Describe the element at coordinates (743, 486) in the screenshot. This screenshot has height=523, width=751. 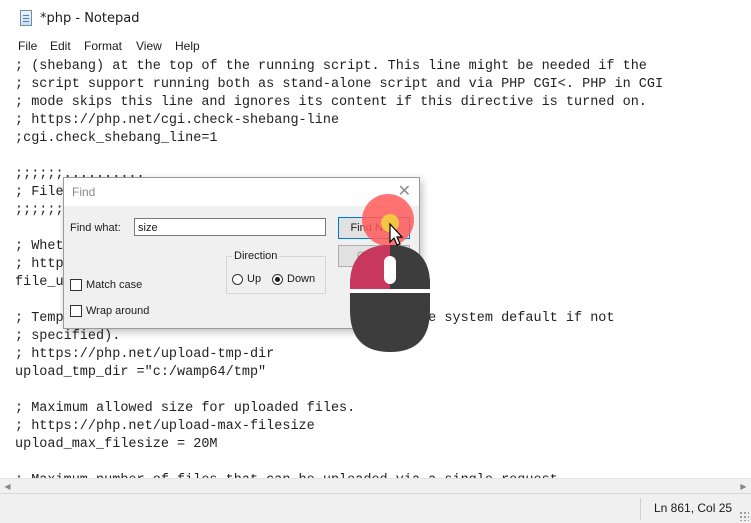
I see `scroll-right-icon: ▶` at that location.